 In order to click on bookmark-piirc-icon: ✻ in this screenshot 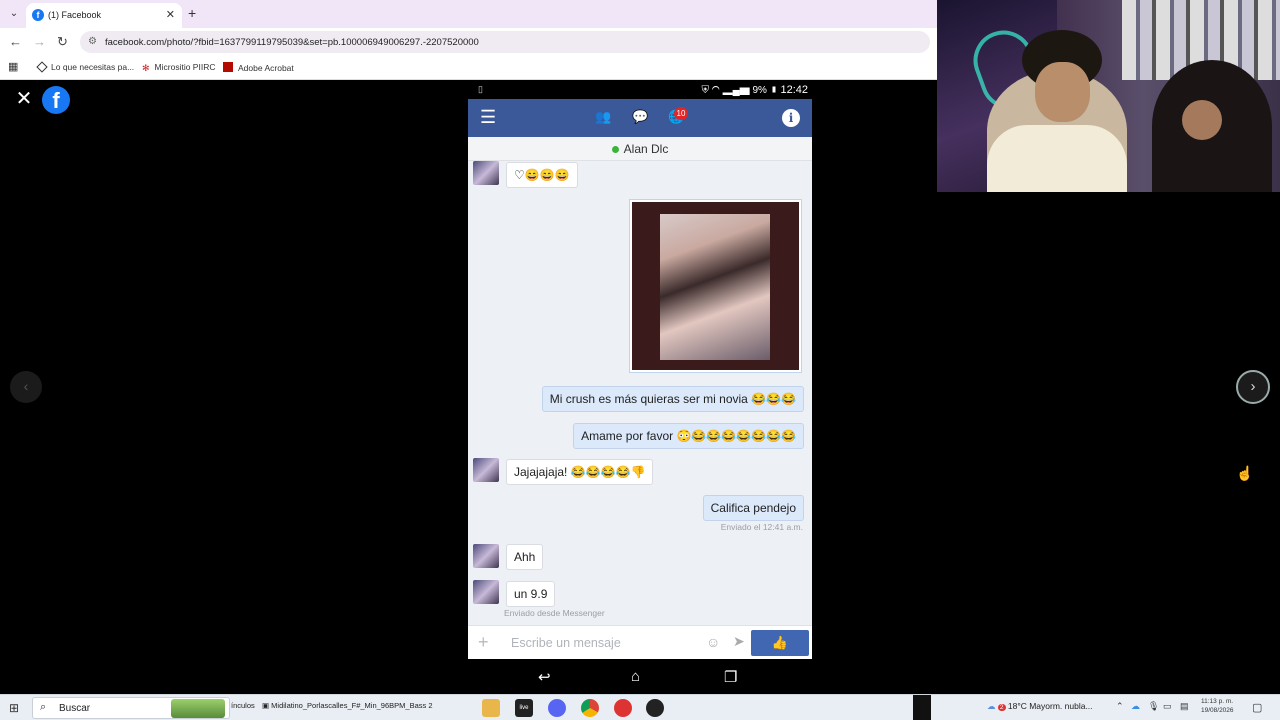, I will do `click(146, 68)`.